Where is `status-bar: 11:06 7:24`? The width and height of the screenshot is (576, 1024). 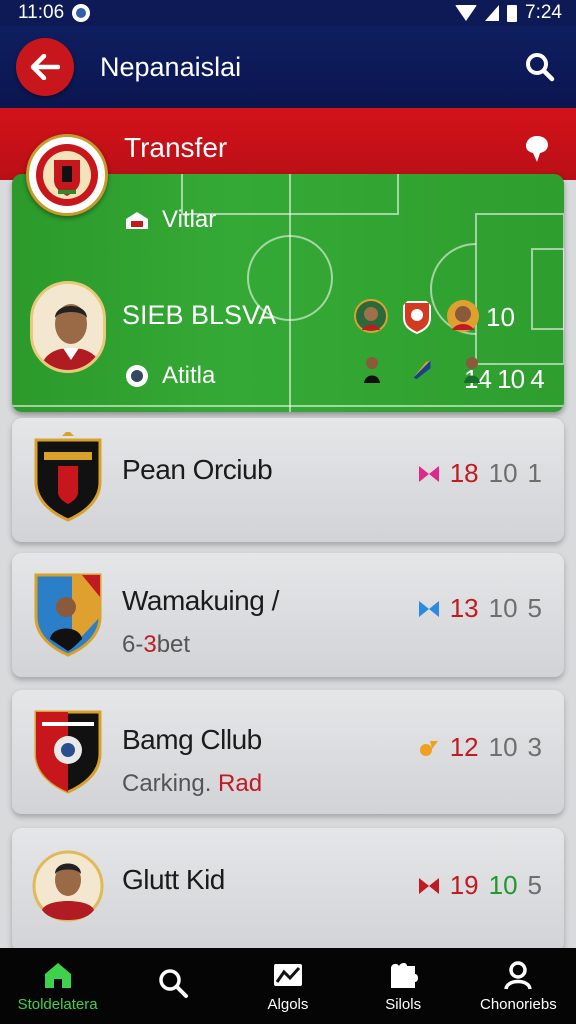
status-bar: 11:06 7:24 is located at coordinates (288, 13).